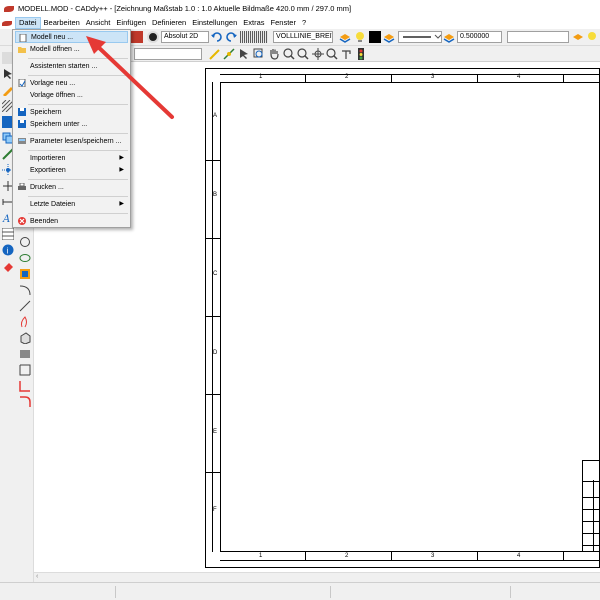 Image resolution: width=600 pixels, height=600 pixels. Describe the element at coordinates (130, 77) in the screenshot. I see `annotation-arrow` at that location.